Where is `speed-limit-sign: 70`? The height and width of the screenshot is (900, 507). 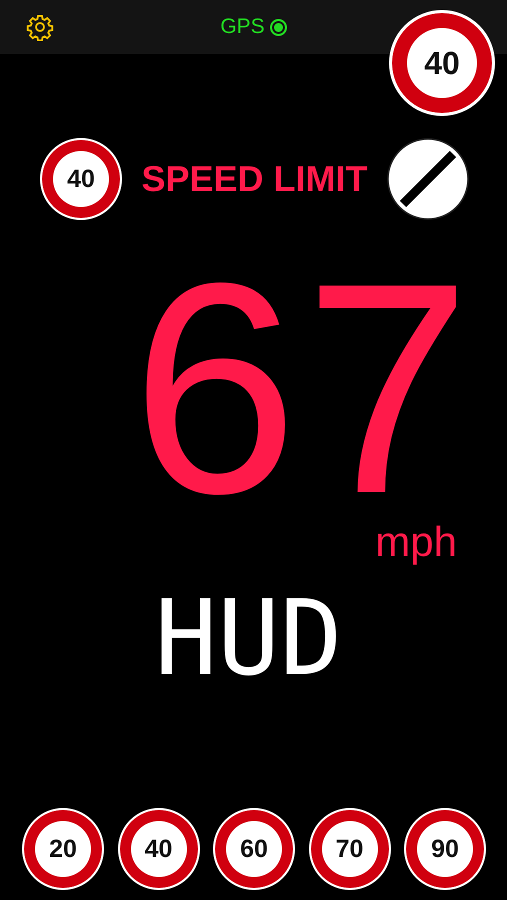
speed-limit-sign: 70 is located at coordinates (349, 849).